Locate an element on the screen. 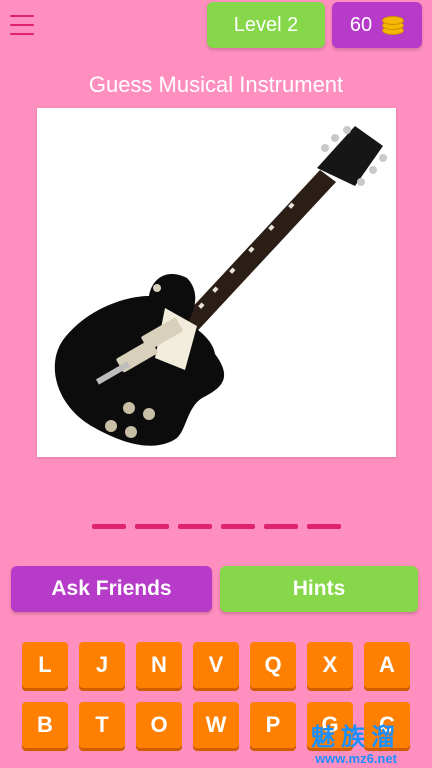  answer-slots is located at coordinates (216, 526).